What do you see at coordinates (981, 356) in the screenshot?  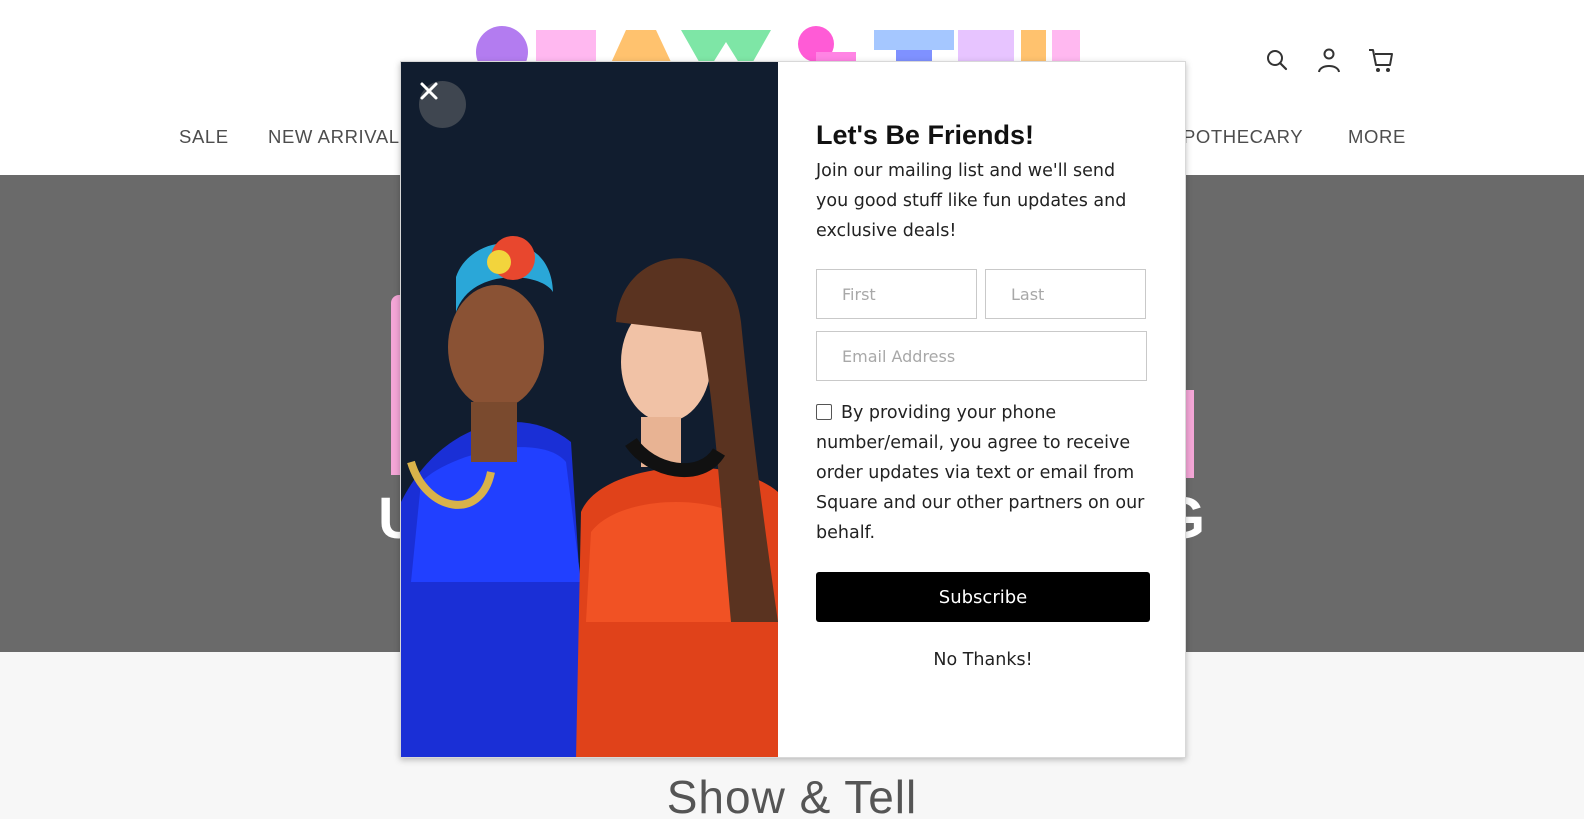 I see `email-input` at bounding box center [981, 356].